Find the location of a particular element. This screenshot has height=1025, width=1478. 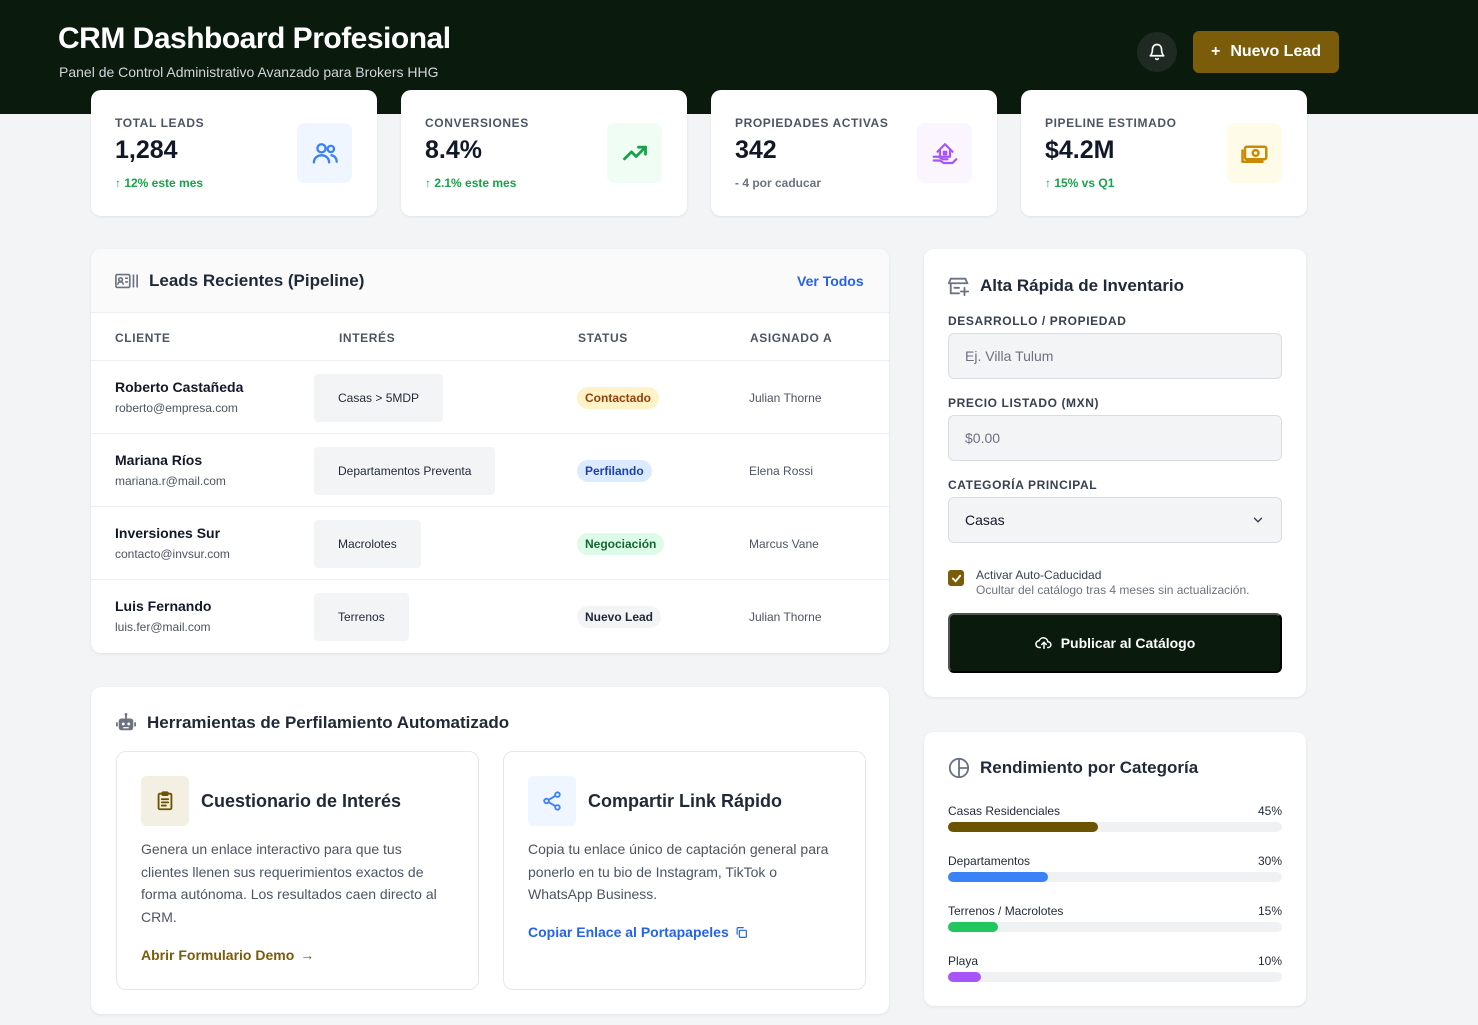

notifications-button is located at coordinates (1157, 52).